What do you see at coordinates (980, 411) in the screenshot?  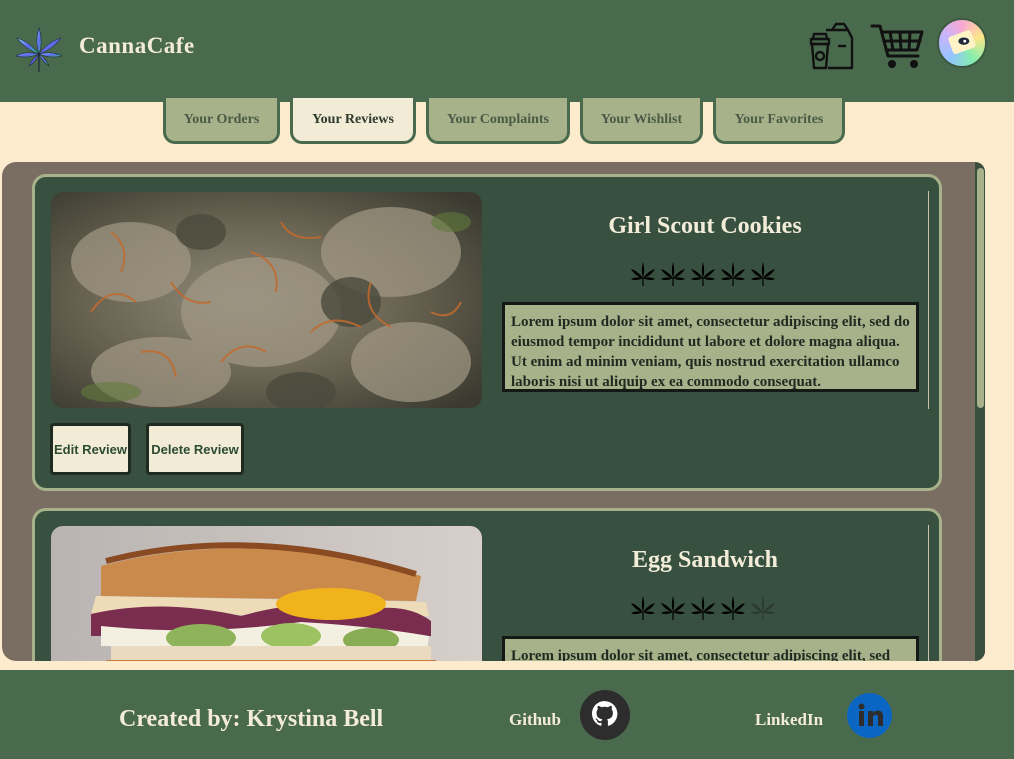 I see `scrollbar` at bounding box center [980, 411].